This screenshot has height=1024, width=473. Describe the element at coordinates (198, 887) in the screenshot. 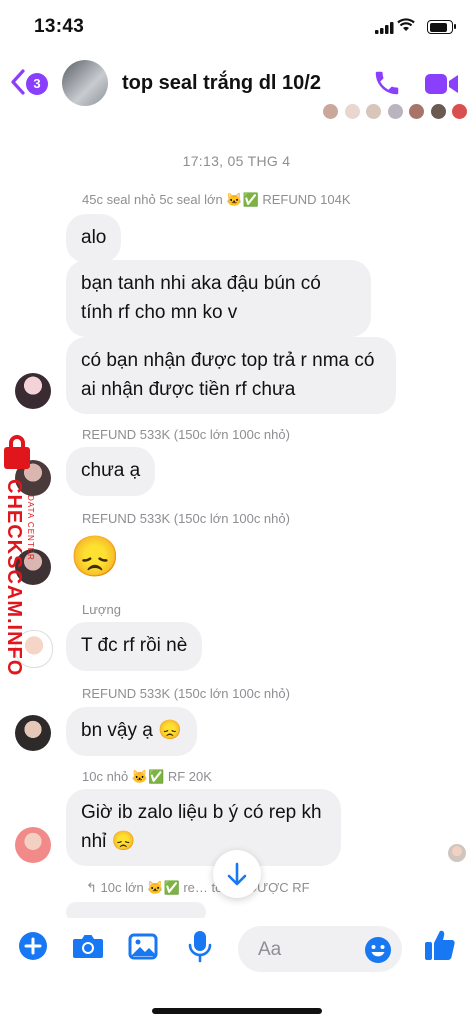

I see `reply-indicator: ↰ 10c lớn 🐱✅ re… to ĐÃ ĐƯỢC RF` at that location.